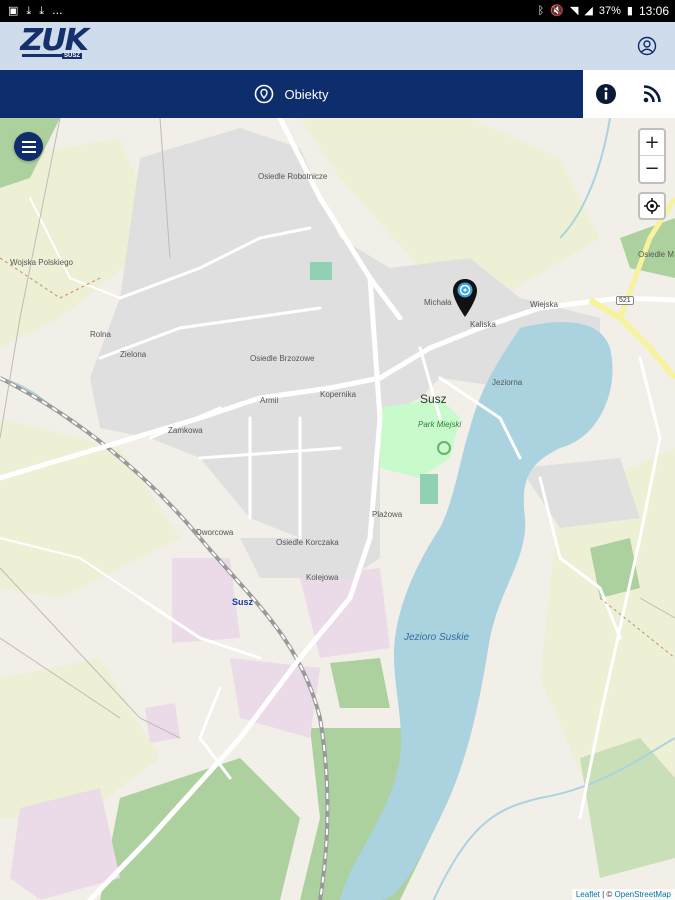  I want to click on signal-icon: ◢, so click(588, 10).